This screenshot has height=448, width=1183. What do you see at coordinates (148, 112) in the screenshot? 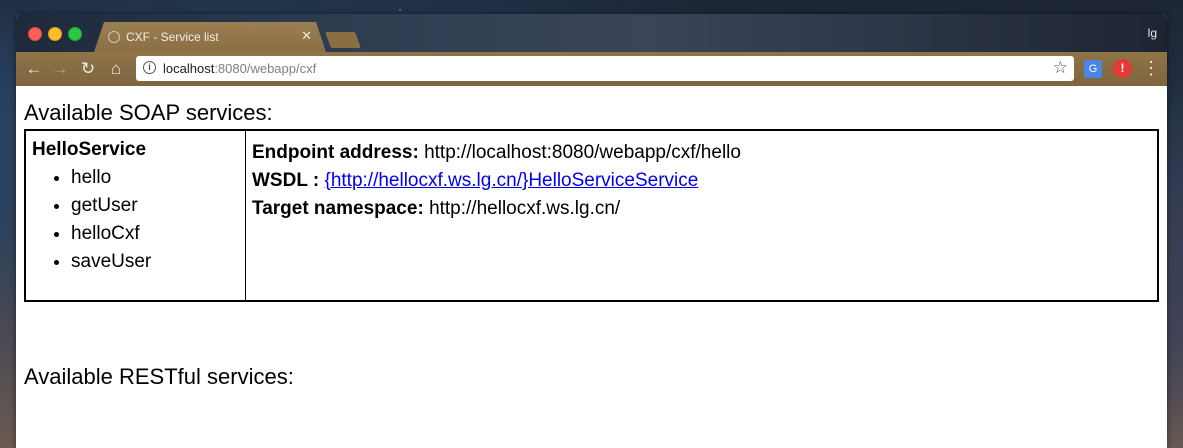
I see `soap-services-heading: Available SOAP services:` at bounding box center [148, 112].